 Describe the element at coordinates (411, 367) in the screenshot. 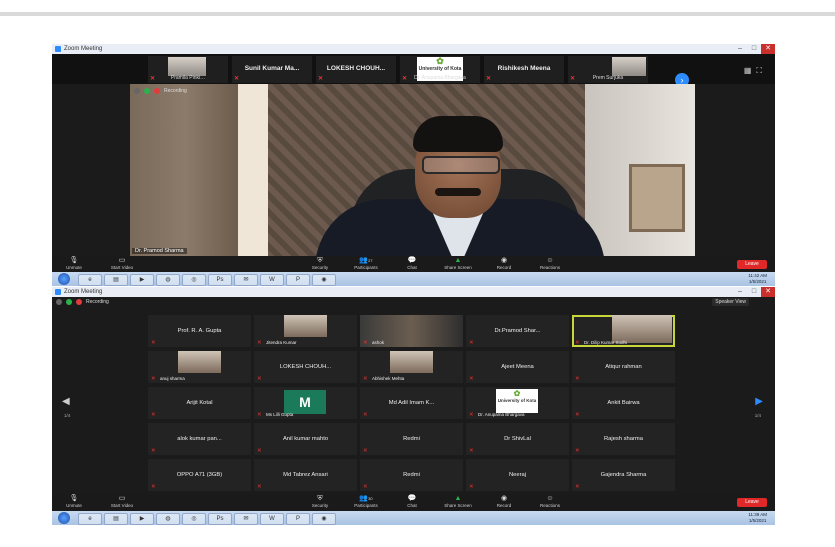

I see `participant-tile: Abhishek Mehta ✕` at that location.